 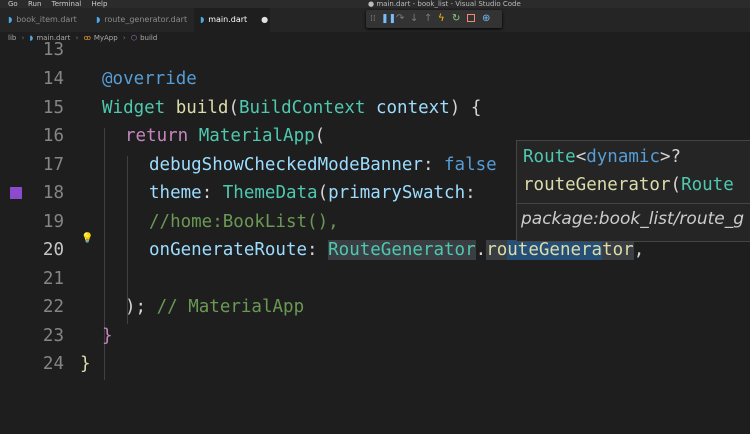 I want to click on pause-icon: ❚❚, so click(x=388, y=19).